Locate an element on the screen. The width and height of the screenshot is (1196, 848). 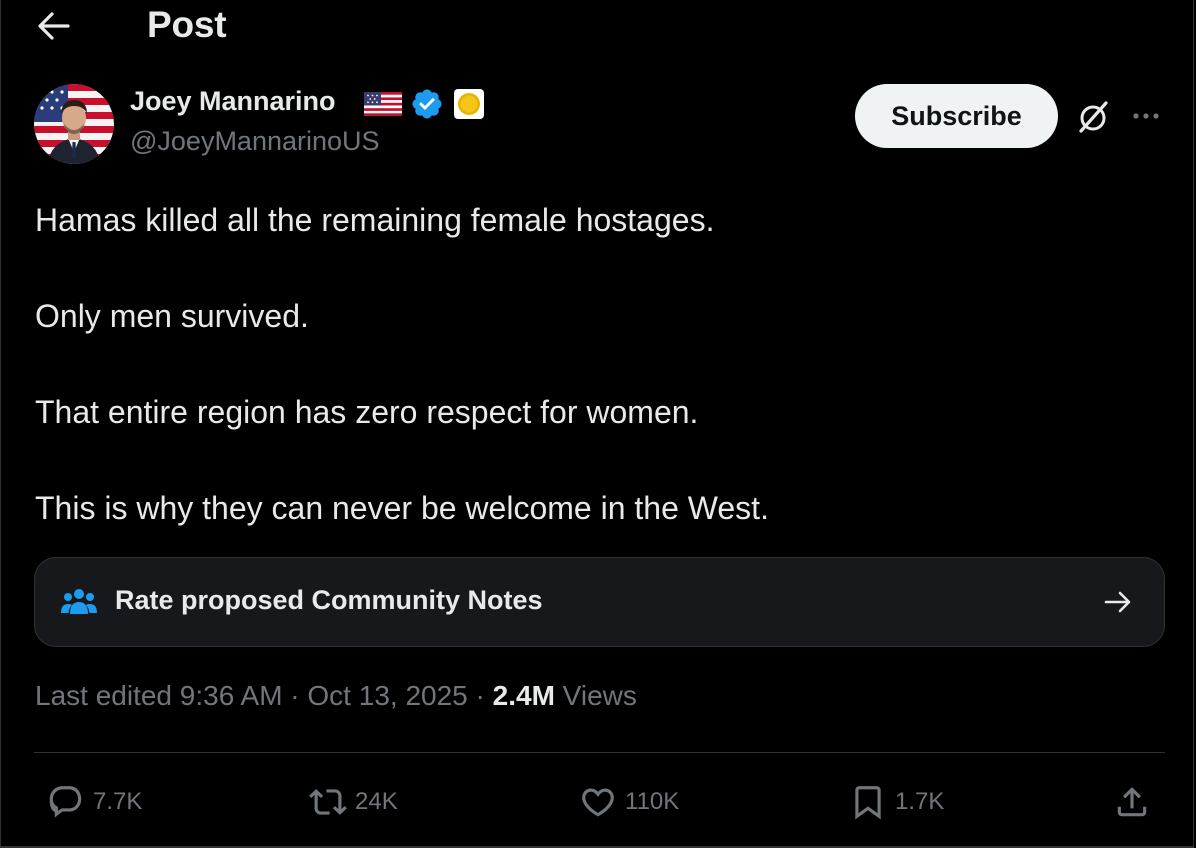
like-button: 110K is located at coordinates (629, 802).